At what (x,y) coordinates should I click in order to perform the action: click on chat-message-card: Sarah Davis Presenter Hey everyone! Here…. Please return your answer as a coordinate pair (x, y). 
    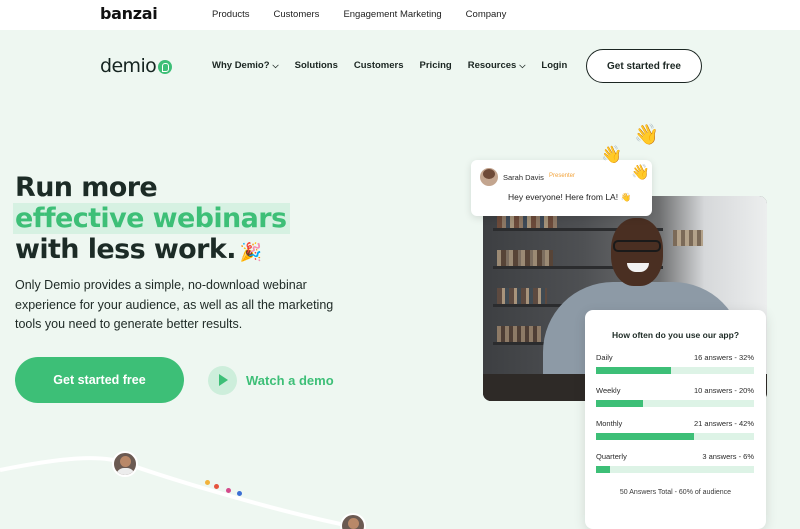
    Looking at the image, I should click on (561, 188).